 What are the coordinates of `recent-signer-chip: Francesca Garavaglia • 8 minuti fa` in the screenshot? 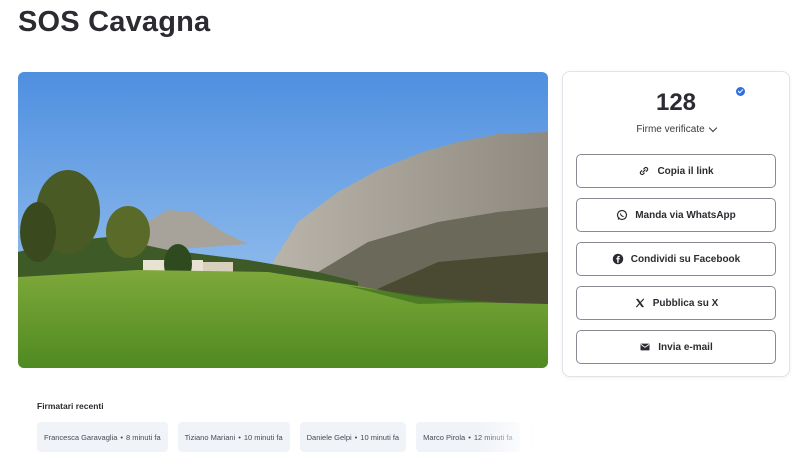 It's located at (102, 437).